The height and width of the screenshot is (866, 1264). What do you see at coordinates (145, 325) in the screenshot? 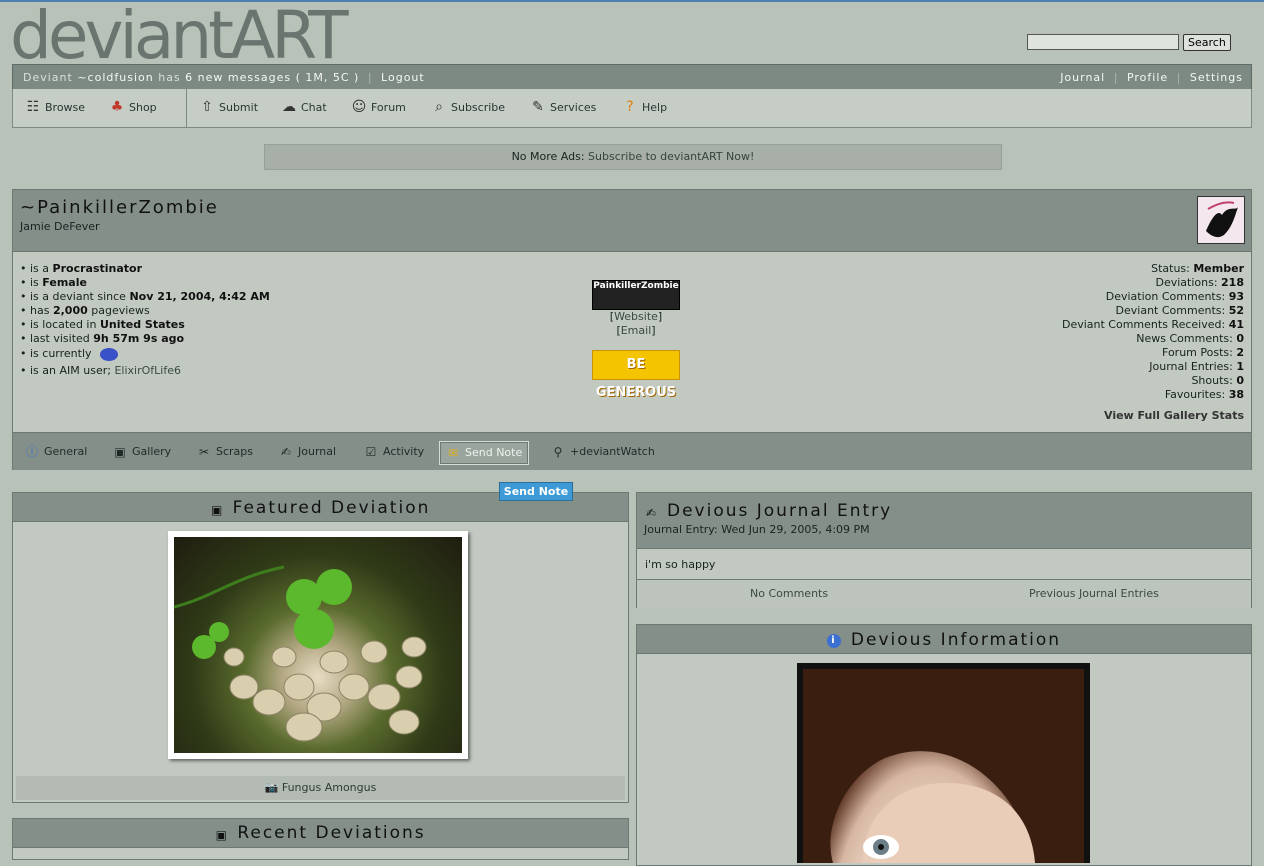
I see `fact-item: is located in United States` at bounding box center [145, 325].